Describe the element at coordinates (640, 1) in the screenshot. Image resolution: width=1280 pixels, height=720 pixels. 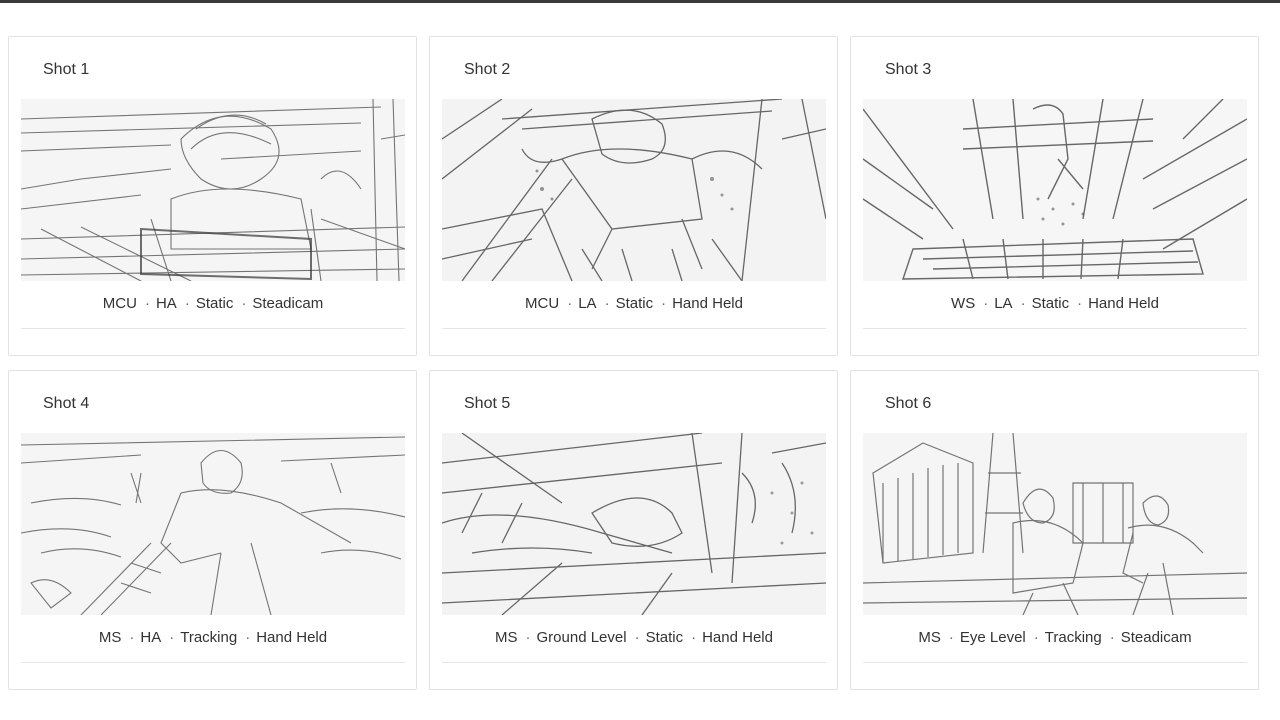
I see `top-border` at that location.